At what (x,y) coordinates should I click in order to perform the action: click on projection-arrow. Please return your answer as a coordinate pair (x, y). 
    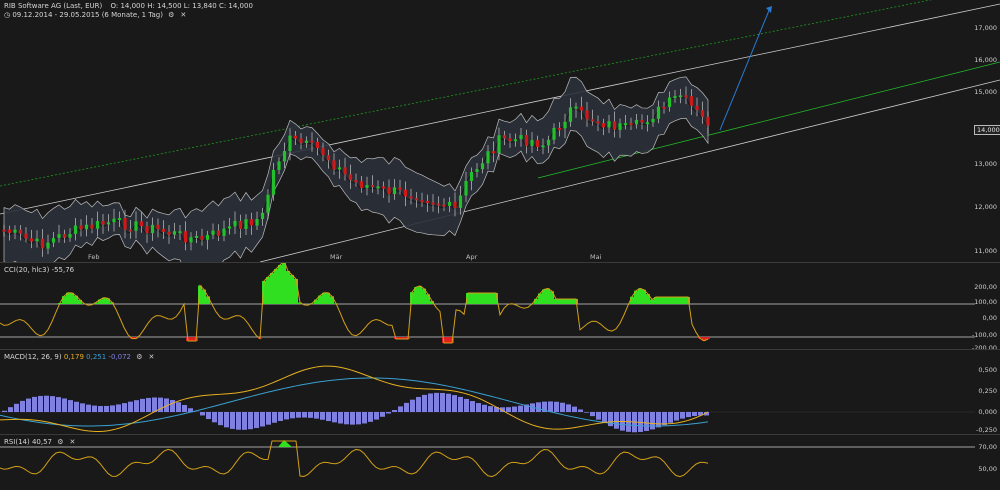
    Looking at the image, I should click on (745, 69).